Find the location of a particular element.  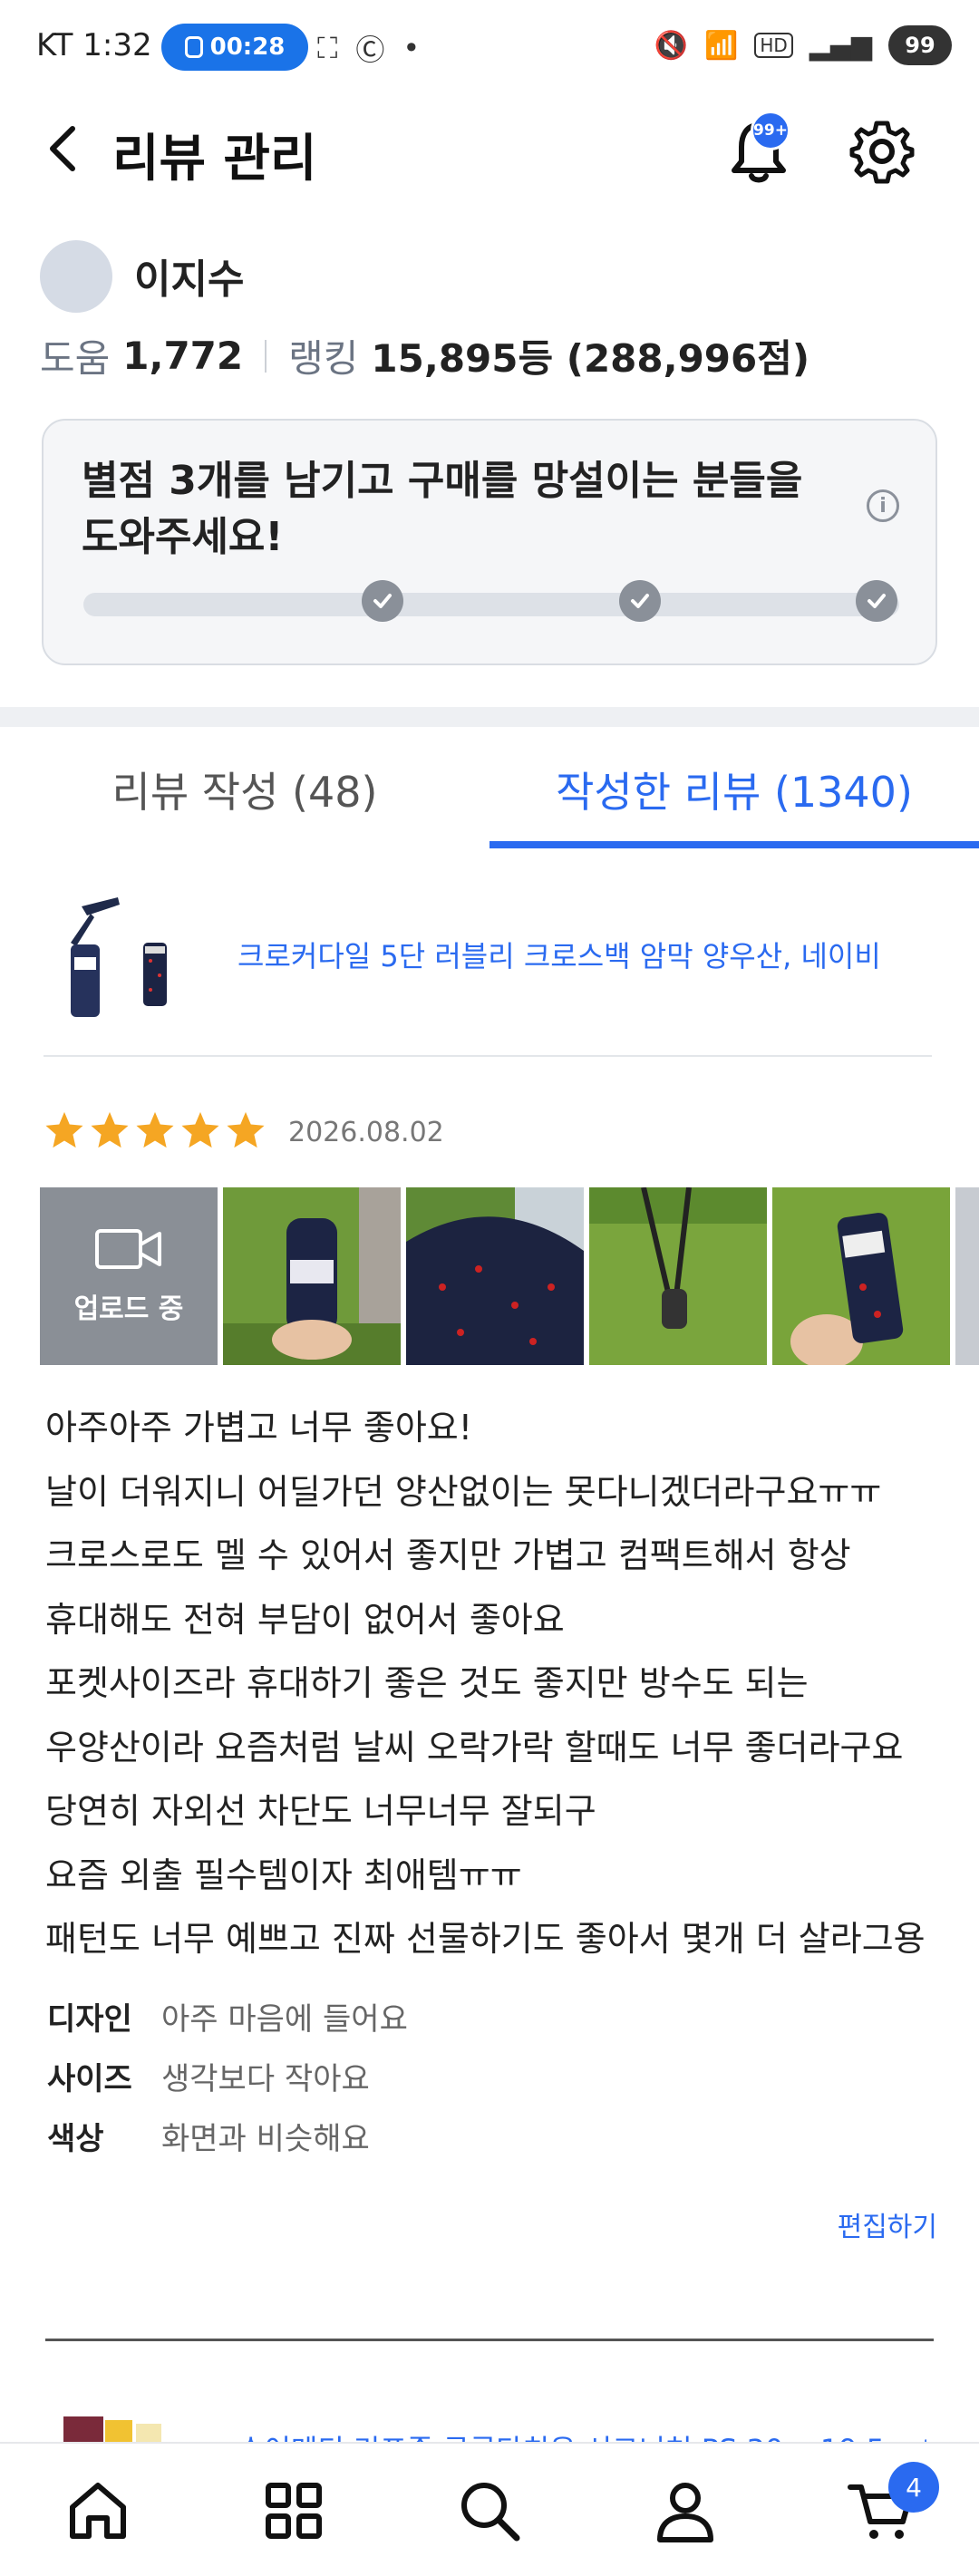

status-bar: KT 1:32 00:28 ⛶ Ⓒ • 🔇 📶 HD ▂▄▆ 99 is located at coordinates (489, 45).